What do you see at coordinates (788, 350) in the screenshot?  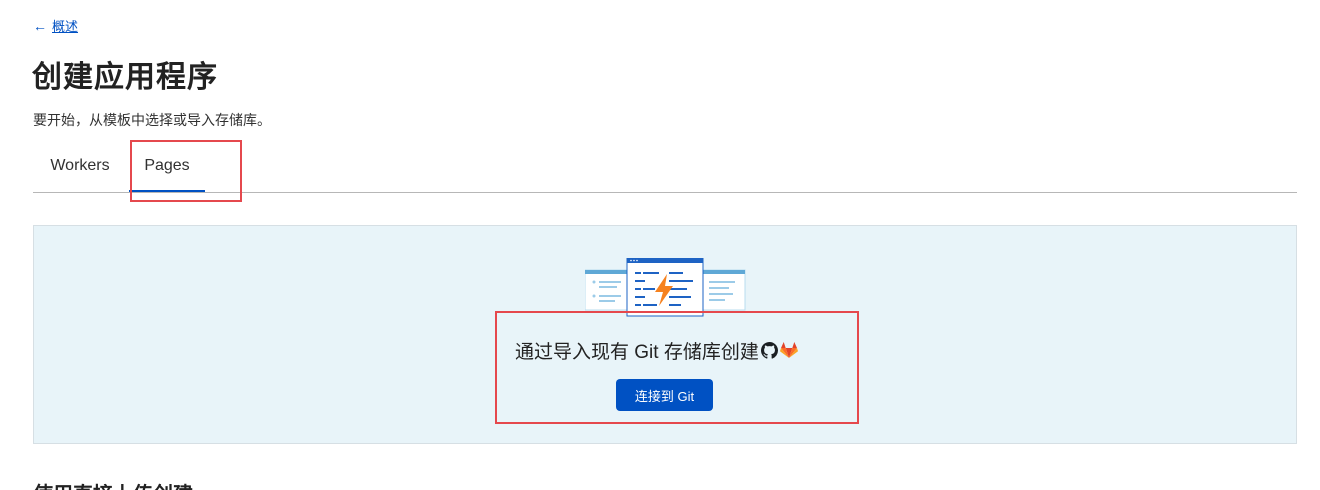 I see `gitlab-icon` at bounding box center [788, 350].